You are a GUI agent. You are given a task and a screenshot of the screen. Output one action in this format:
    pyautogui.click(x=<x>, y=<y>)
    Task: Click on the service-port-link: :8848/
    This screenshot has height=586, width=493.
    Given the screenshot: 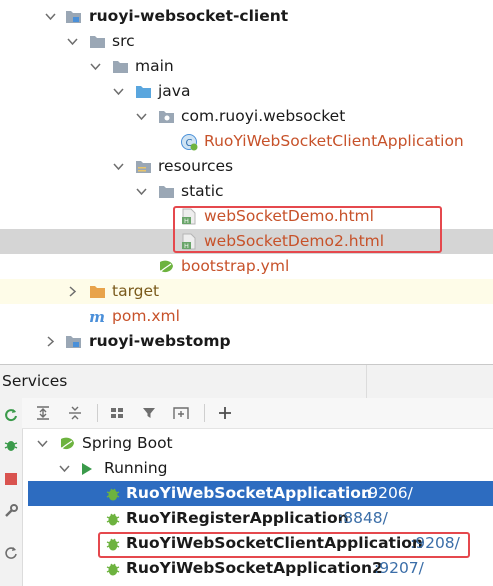 What is the action you would take?
    pyautogui.click(x=363, y=518)
    